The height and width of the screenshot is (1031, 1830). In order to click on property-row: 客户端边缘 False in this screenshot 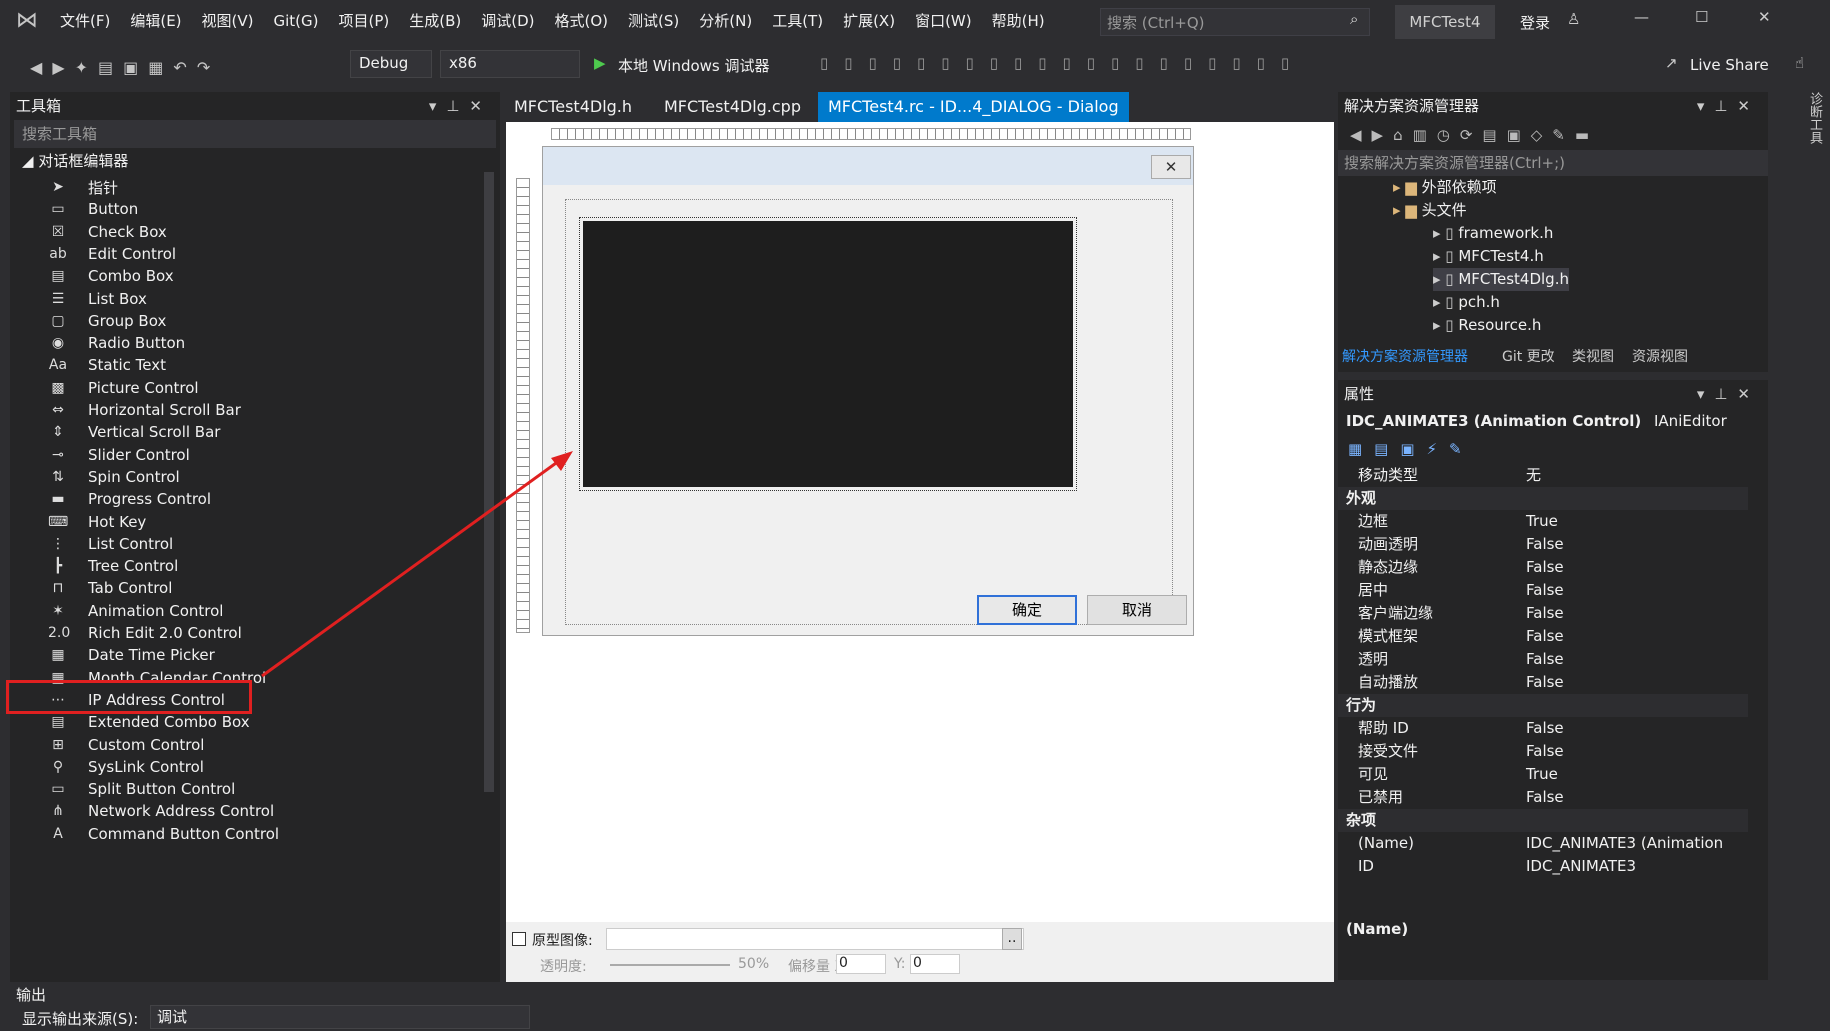, I will do `click(1543, 613)`.